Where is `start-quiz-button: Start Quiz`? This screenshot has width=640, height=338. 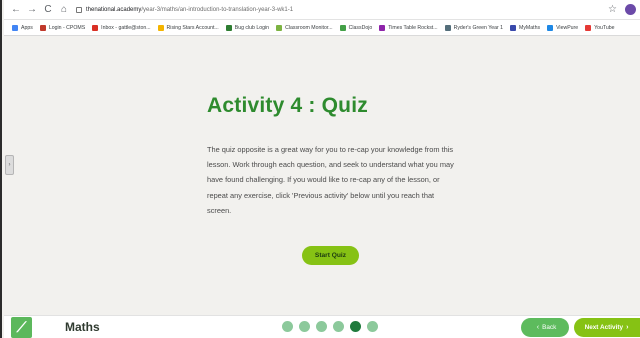
start-quiz-button: Start Quiz is located at coordinates (330, 255).